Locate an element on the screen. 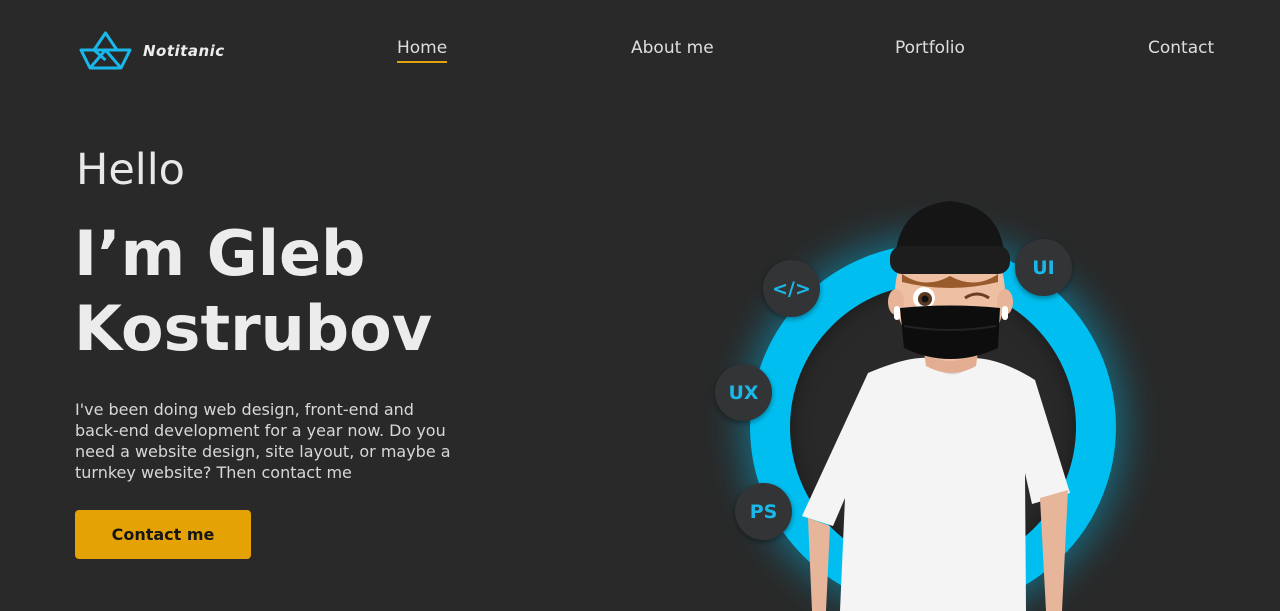  skill-code-bubble: </> is located at coordinates (791, 288).